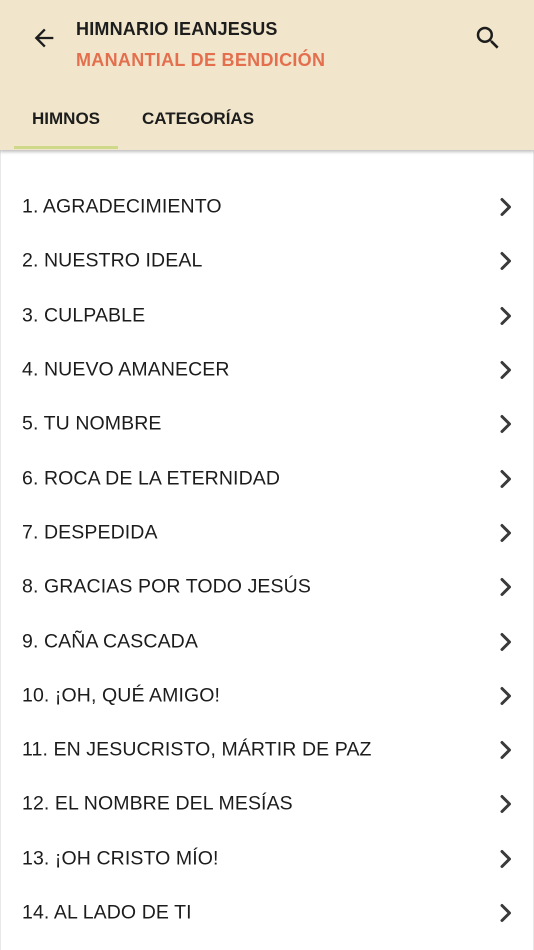  What do you see at coordinates (267, 859) in the screenshot?
I see `list-item: 13. ¡OH CRISTO MÍO!` at bounding box center [267, 859].